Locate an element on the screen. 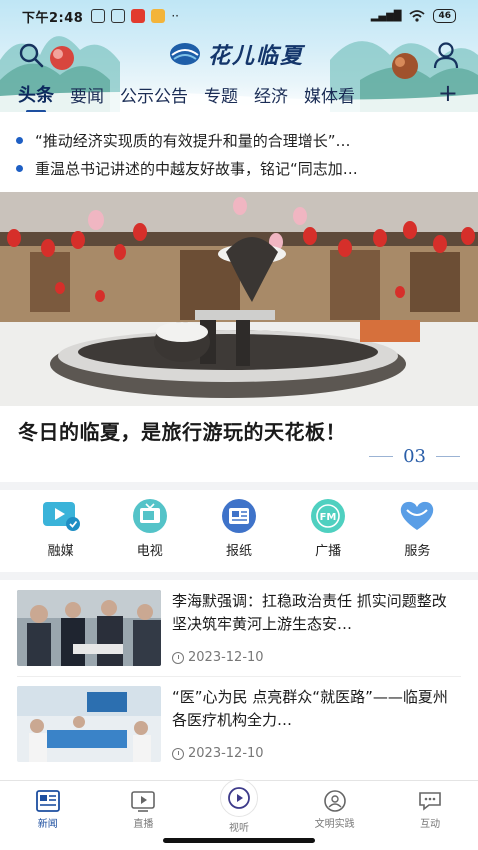 Image resolution: width=478 pixels, height=850 pixels. news-icon is located at coordinates (47, 801).